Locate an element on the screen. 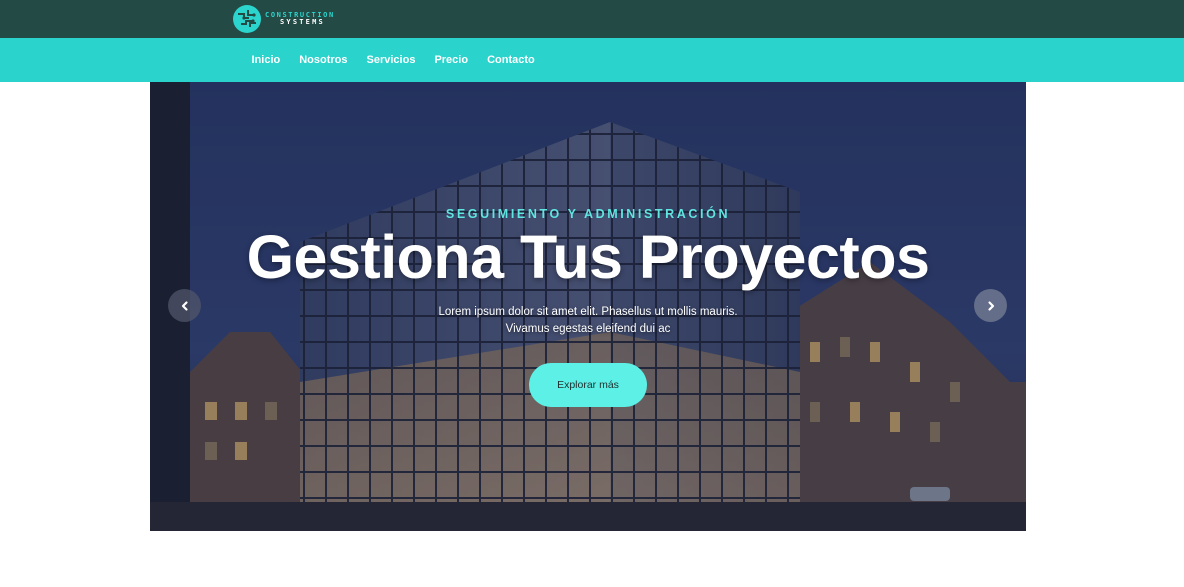 Image resolution: width=1184 pixels, height=587 pixels. carousel-prev-button is located at coordinates (184, 305).